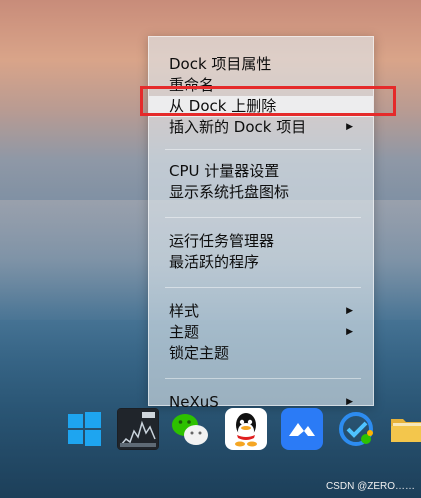  Describe the element at coordinates (84, 429) in the screenshot. I see `windows-start-icon` at that location.